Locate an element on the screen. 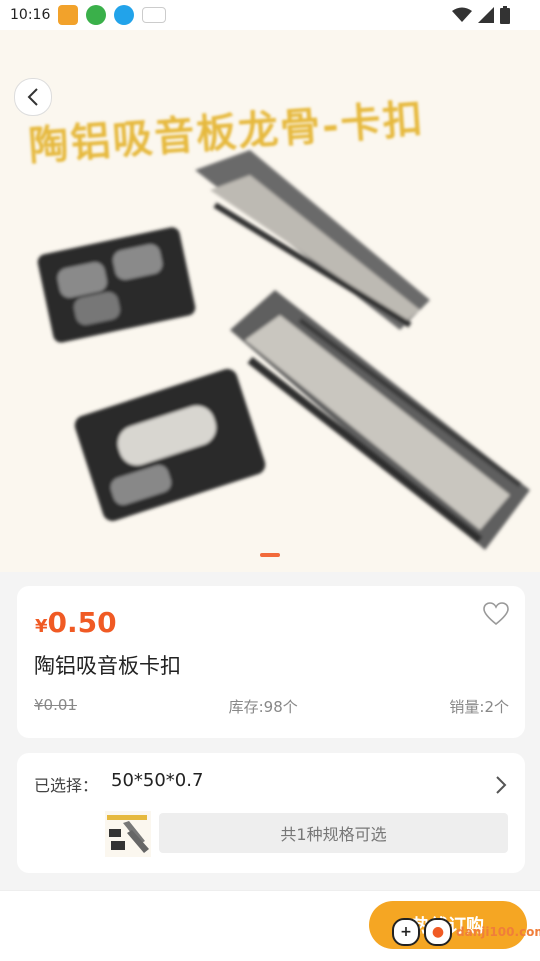  favorite-button is located at coordinates (496, 616).